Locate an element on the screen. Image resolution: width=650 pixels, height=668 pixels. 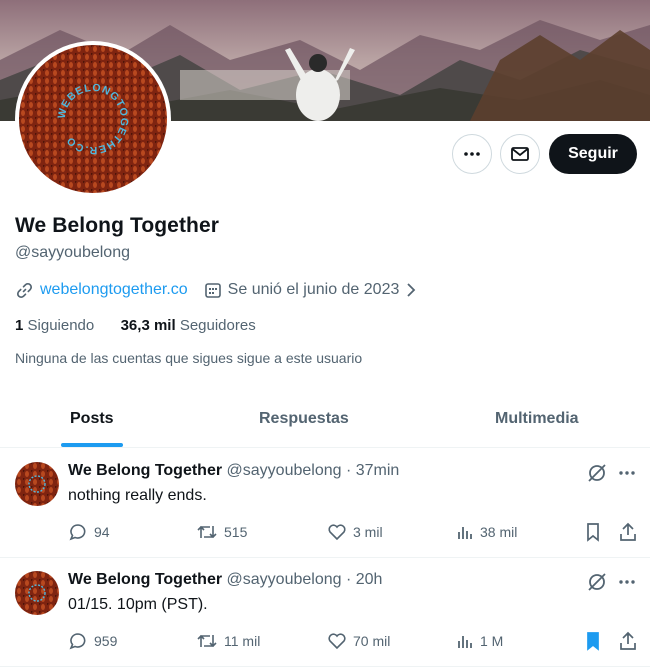
more-icon is located at coordinates (472, 154).